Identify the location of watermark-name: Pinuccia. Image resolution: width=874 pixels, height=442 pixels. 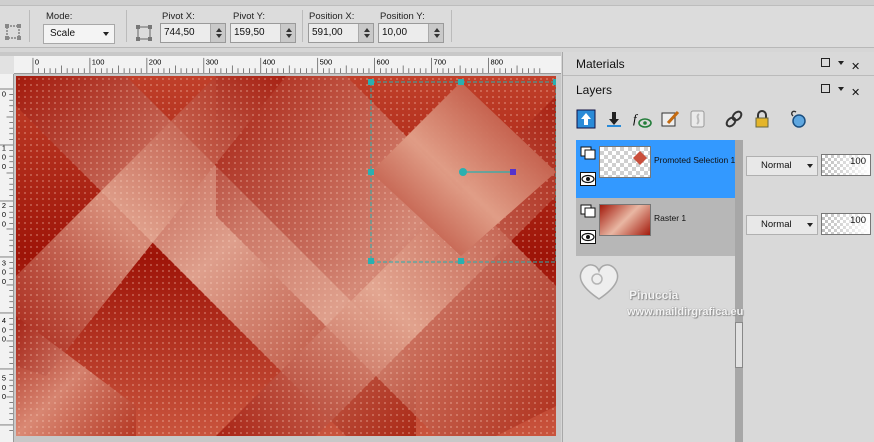
(654, 295).